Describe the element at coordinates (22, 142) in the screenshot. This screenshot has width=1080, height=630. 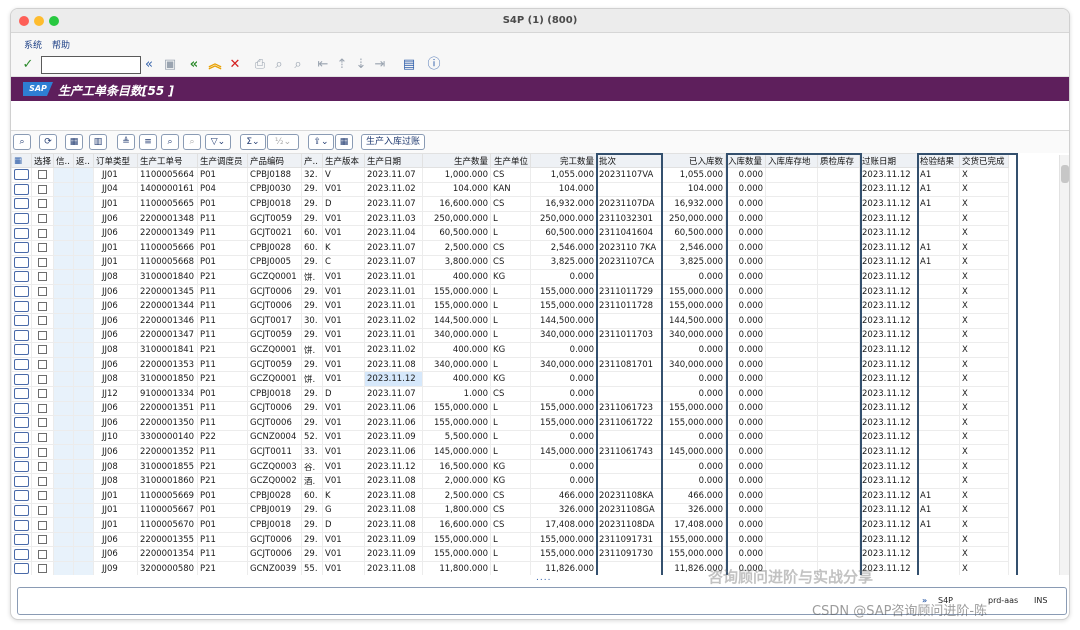
I see `details-icon: ⌕` at that location.